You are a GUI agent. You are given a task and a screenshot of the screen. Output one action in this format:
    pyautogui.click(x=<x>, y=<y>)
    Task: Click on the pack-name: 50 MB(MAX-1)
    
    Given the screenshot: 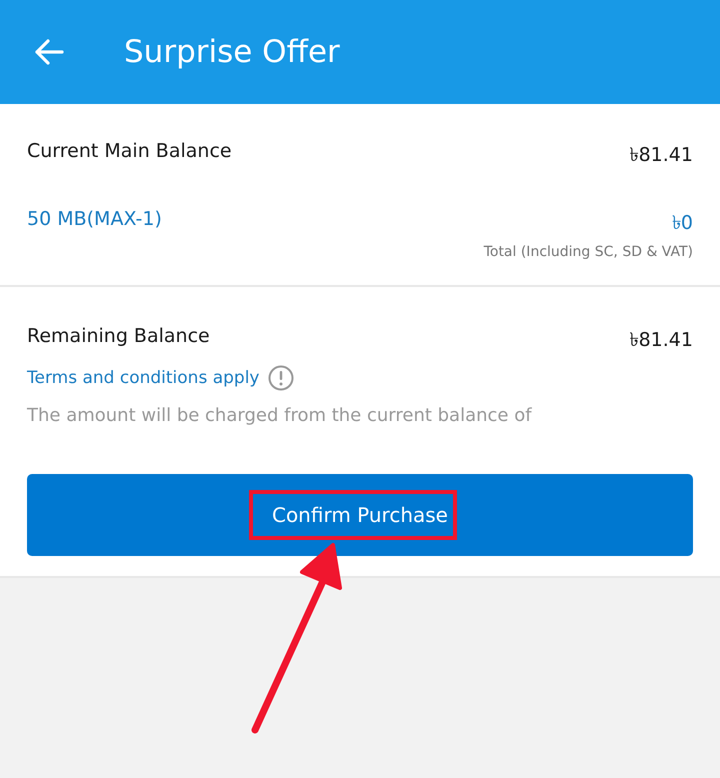 What is the action you would take?
    pyautogui.click(x=94, y=219)
    